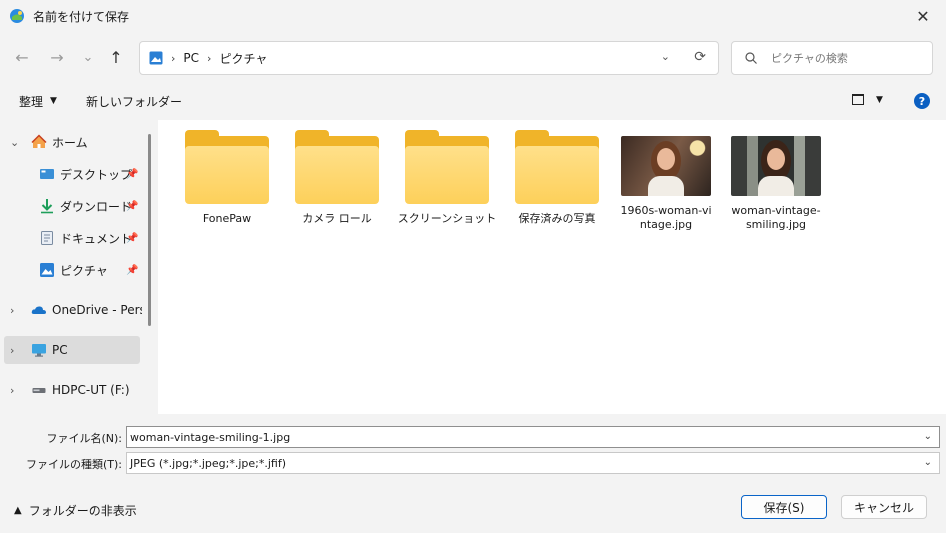  Describe the element at coordinates (243, 58) in the screenshot. I see `breadcrumb-pictures: ピクチャ` at that location.